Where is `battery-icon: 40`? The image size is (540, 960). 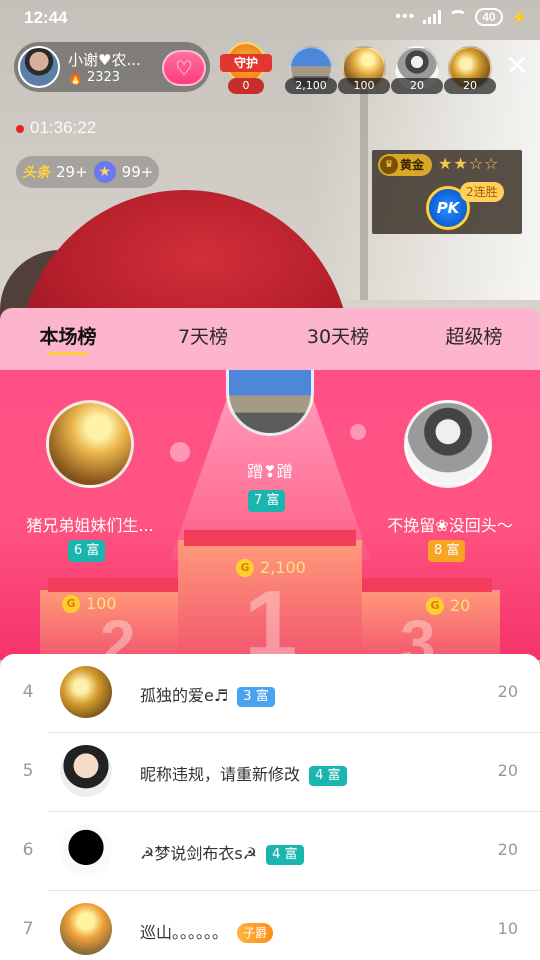
battery-icon: 40 is located at coordinates (489, 17).